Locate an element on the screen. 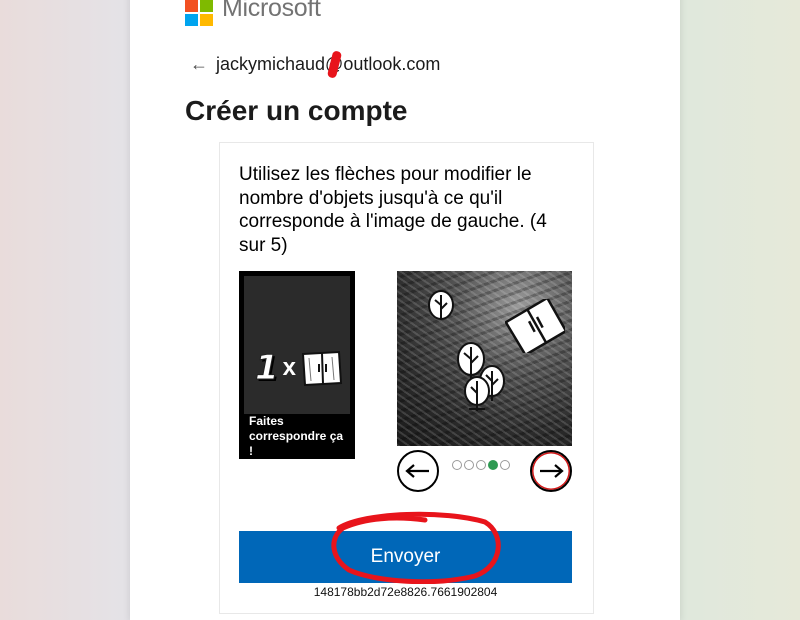  pager-dots is located at coordinates (481, 465).